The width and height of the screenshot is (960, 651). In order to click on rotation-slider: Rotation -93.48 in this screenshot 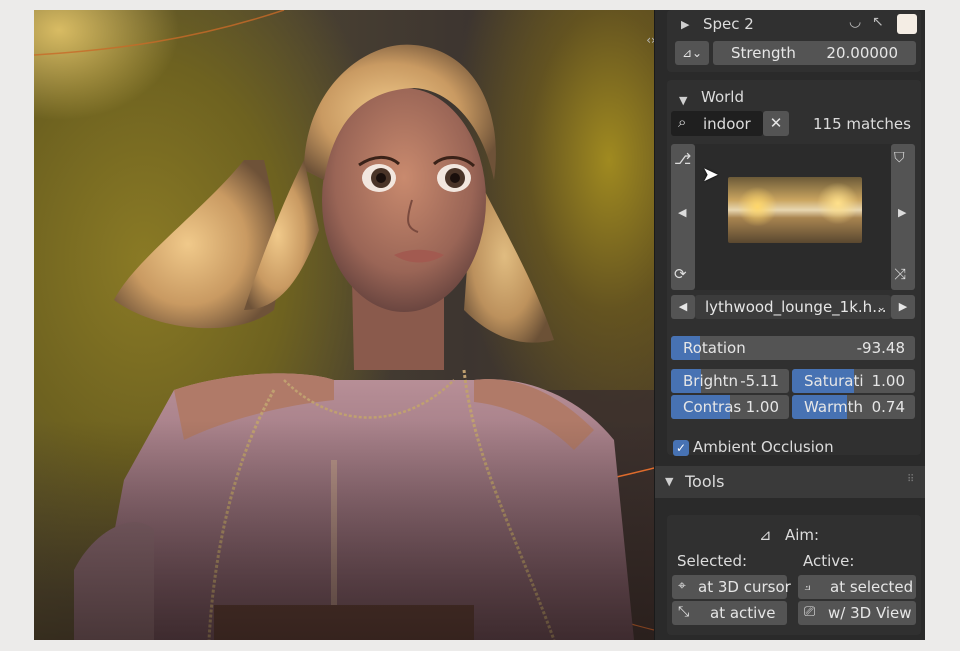, I will do `click(793, 348)`.